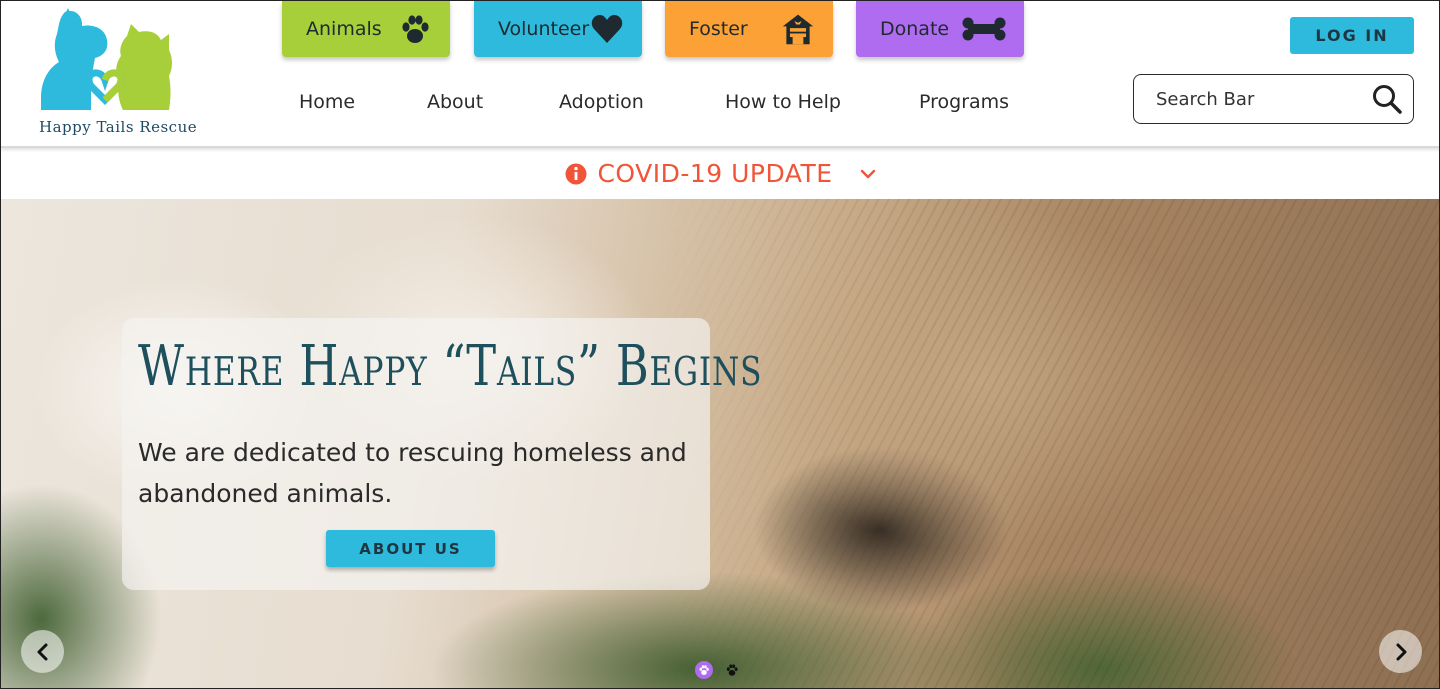 The height and width of the screenshot is (689, 1440). What do you see at coordinates (718, 29) in the screenshot?
I see `quick-nav-label: Foster` at bounding box center [718, 29].